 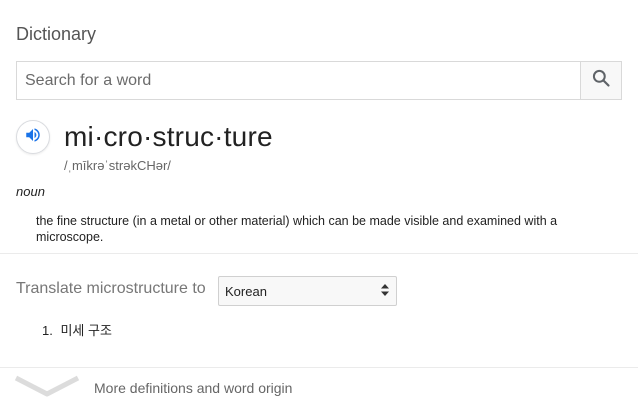 What do you see at coordinates (47, 330) in the screenshot?
I see `translation-number: 1.` at bounding box center [47, 330].